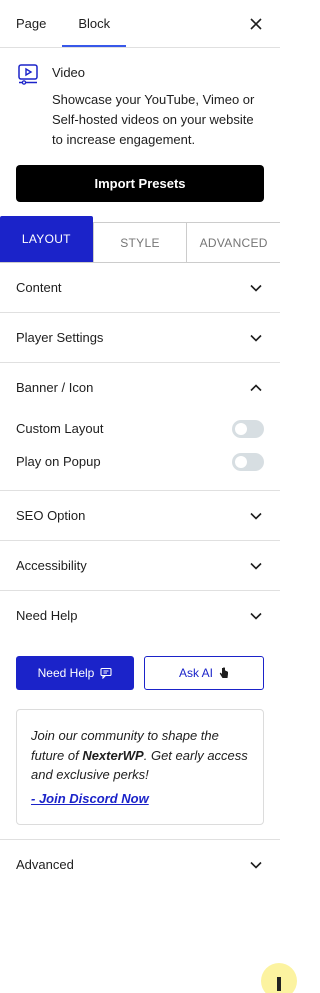  I want to click on chat-icon, so click(106, 673).